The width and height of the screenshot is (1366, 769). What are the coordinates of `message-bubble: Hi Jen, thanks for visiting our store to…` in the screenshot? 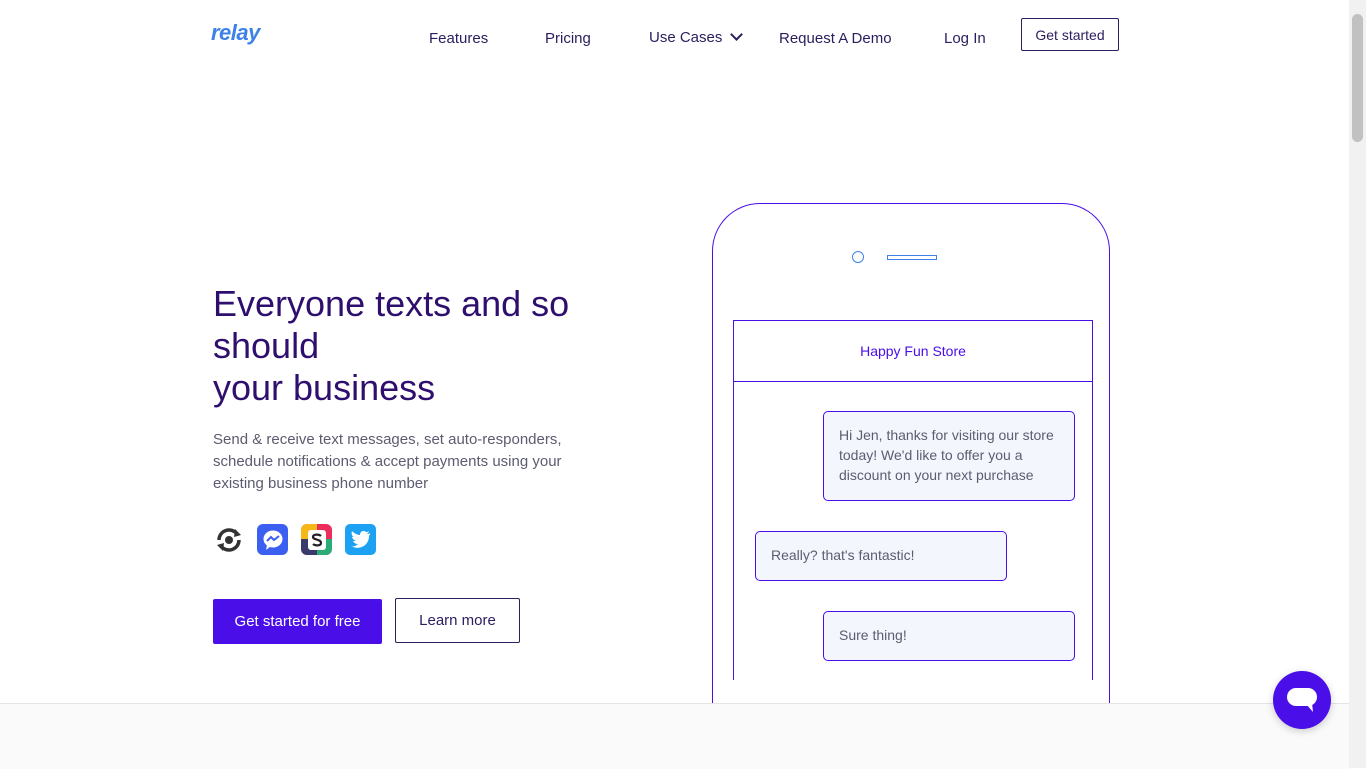 It's located at (949, 456).